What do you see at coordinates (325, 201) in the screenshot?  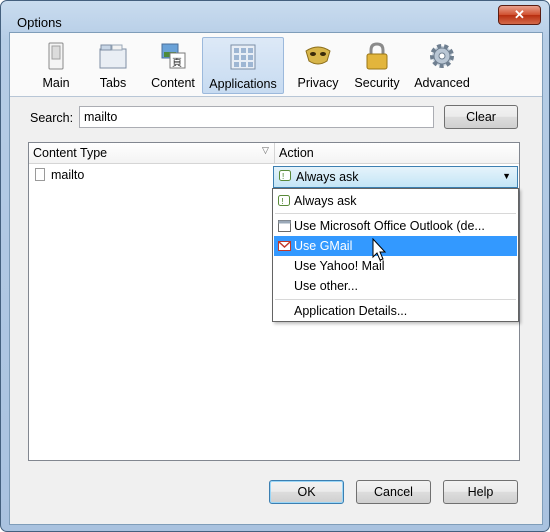 I see `menu-item-label: Always ask` at bounding box center [325, 201].